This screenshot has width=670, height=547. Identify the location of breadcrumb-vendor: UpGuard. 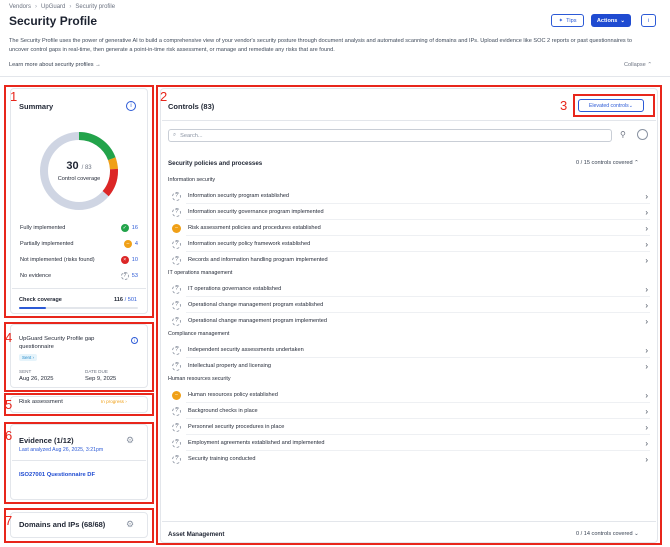
(53, 7).